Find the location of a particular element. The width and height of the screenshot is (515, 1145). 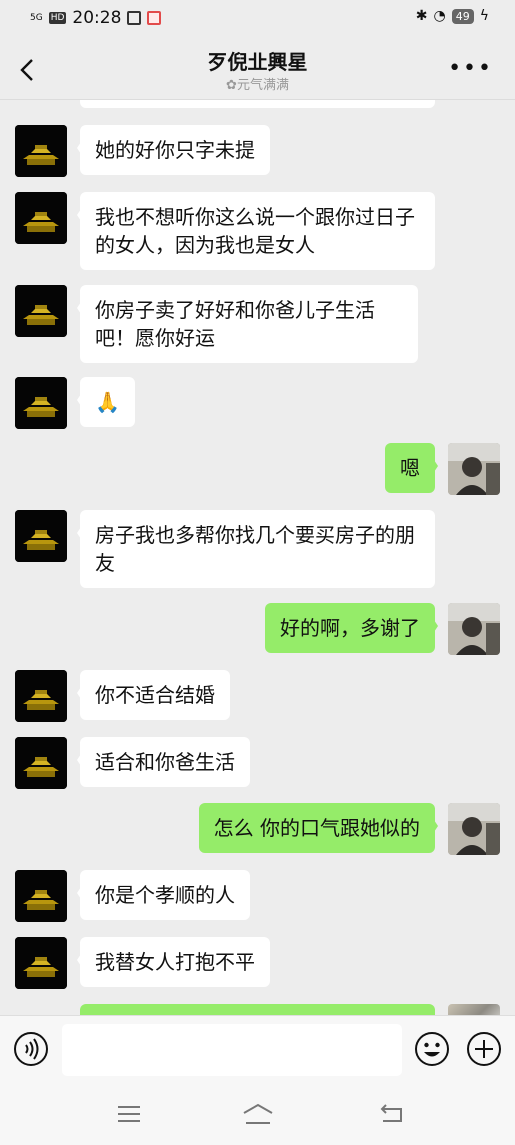

message-bubble: 你是个孝顺的人 is located at coordinates (163, 895).